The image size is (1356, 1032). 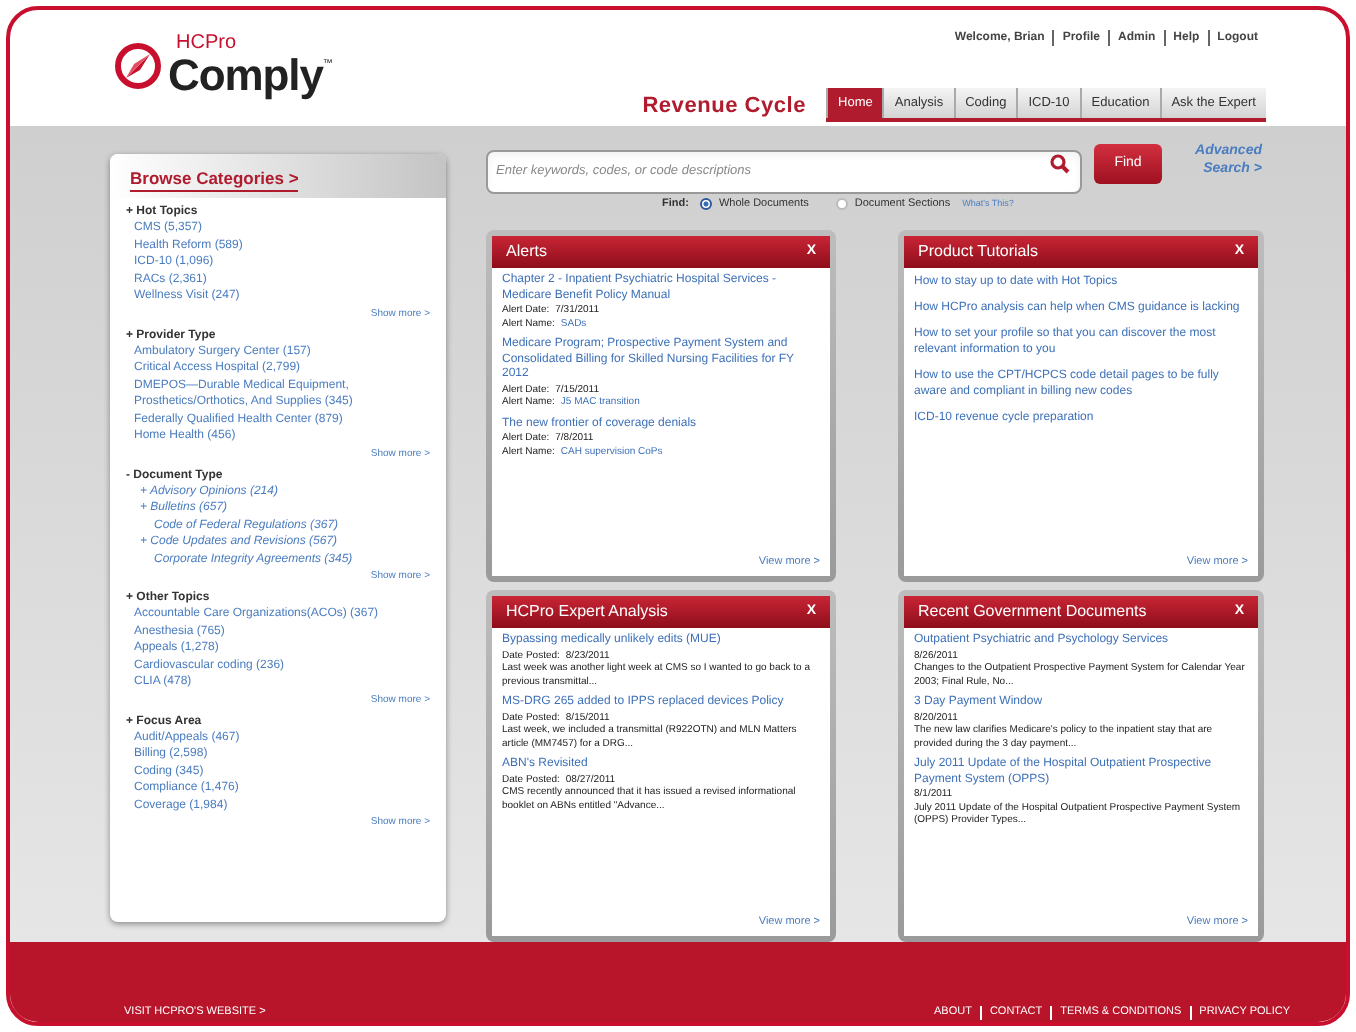 I want to click on widget-title: Alerts, so click(x=526, y=252).